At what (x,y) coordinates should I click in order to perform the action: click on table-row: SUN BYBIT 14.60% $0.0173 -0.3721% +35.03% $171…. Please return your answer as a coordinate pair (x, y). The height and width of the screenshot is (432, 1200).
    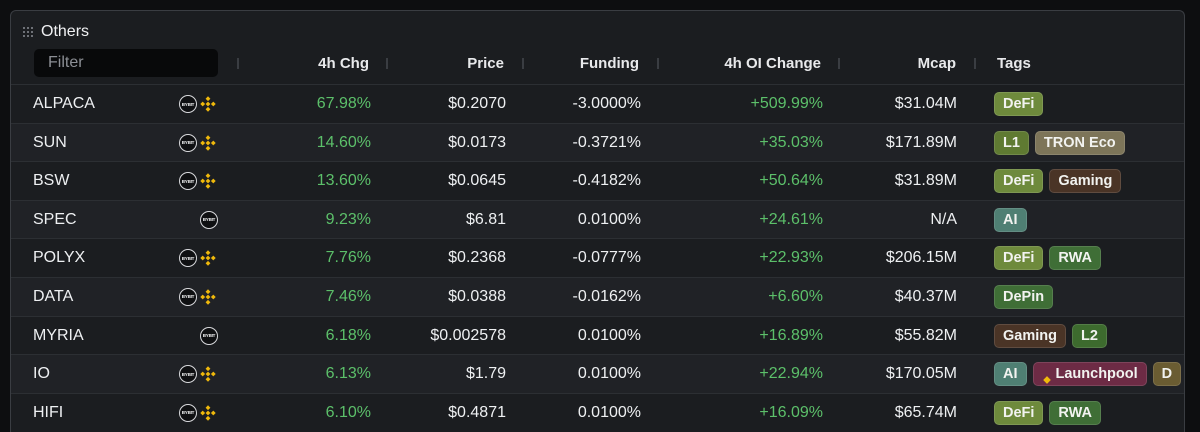
    Looking at the image, I should click on (597, 142).